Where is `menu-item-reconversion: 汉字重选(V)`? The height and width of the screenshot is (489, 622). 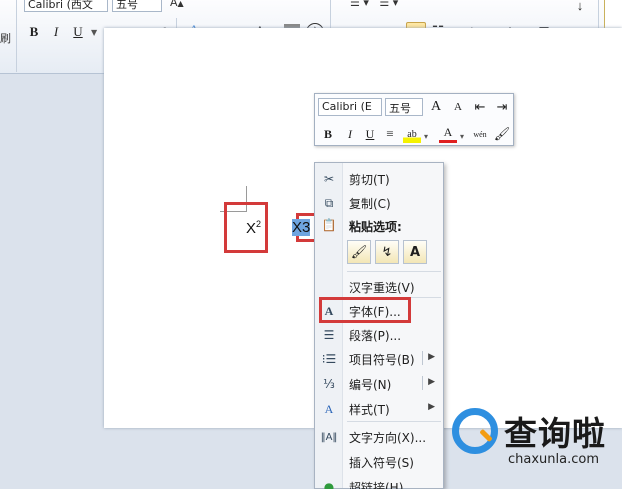 menu-item-reconversion: 汉字重选(V) is located at coordinates (379, 286).